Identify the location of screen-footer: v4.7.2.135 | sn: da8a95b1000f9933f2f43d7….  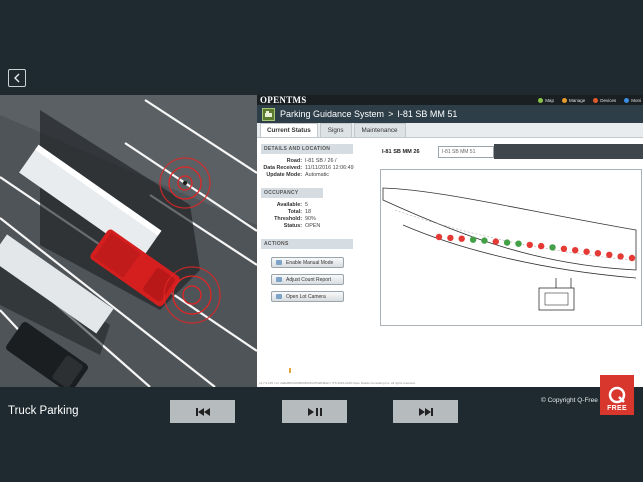
(337, 383).